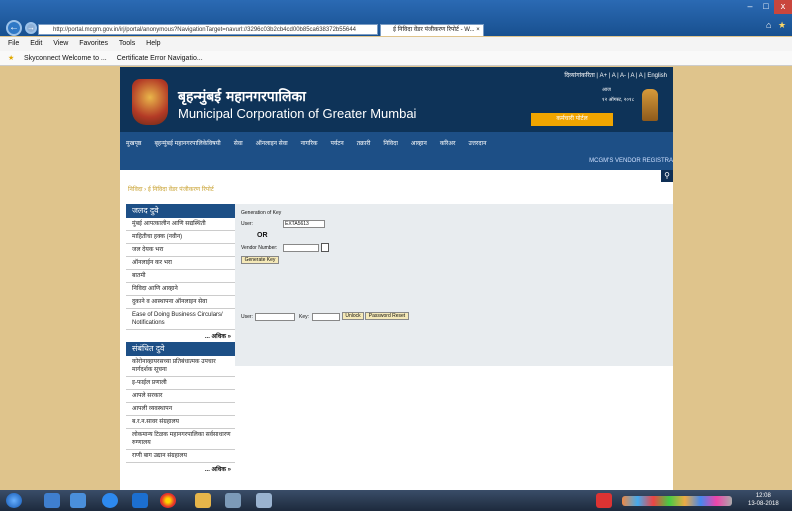 The height and width of the screenshot is (511, 792). Describe the element at coordinates (242, 97) in the screenshot. I see `org-name-hindi: बृहन्मुंबई महानगरपालिका` at that location.